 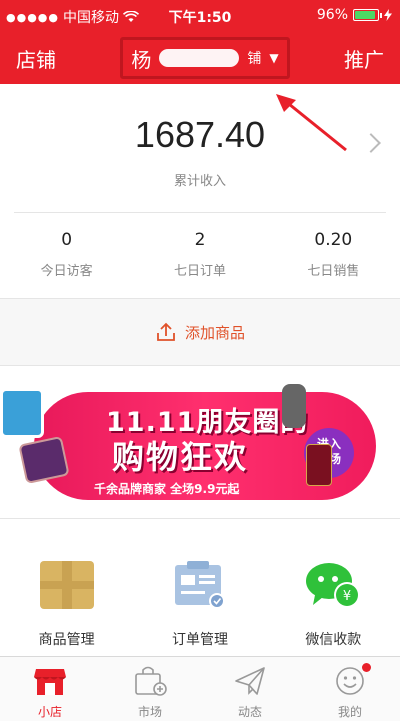 What do you see at coordinates (366, 667) in the screenshot?
I see `notification-badge-dot` at bounding box center [366, 667].